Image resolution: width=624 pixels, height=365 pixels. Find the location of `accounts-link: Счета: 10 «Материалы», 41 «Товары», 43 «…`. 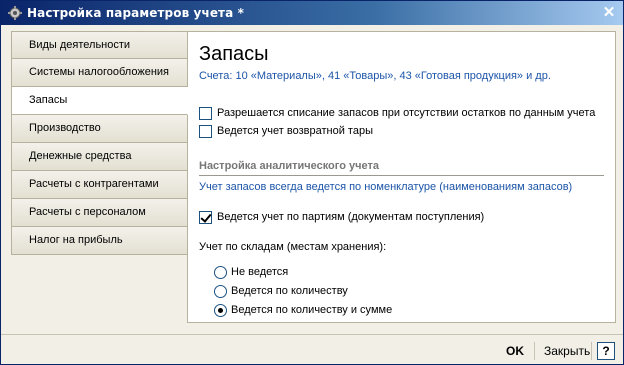

accounts-link: Счета: 10 «Материалы», 41 «Товары», 43 «… is located at coordinates (375, 76).